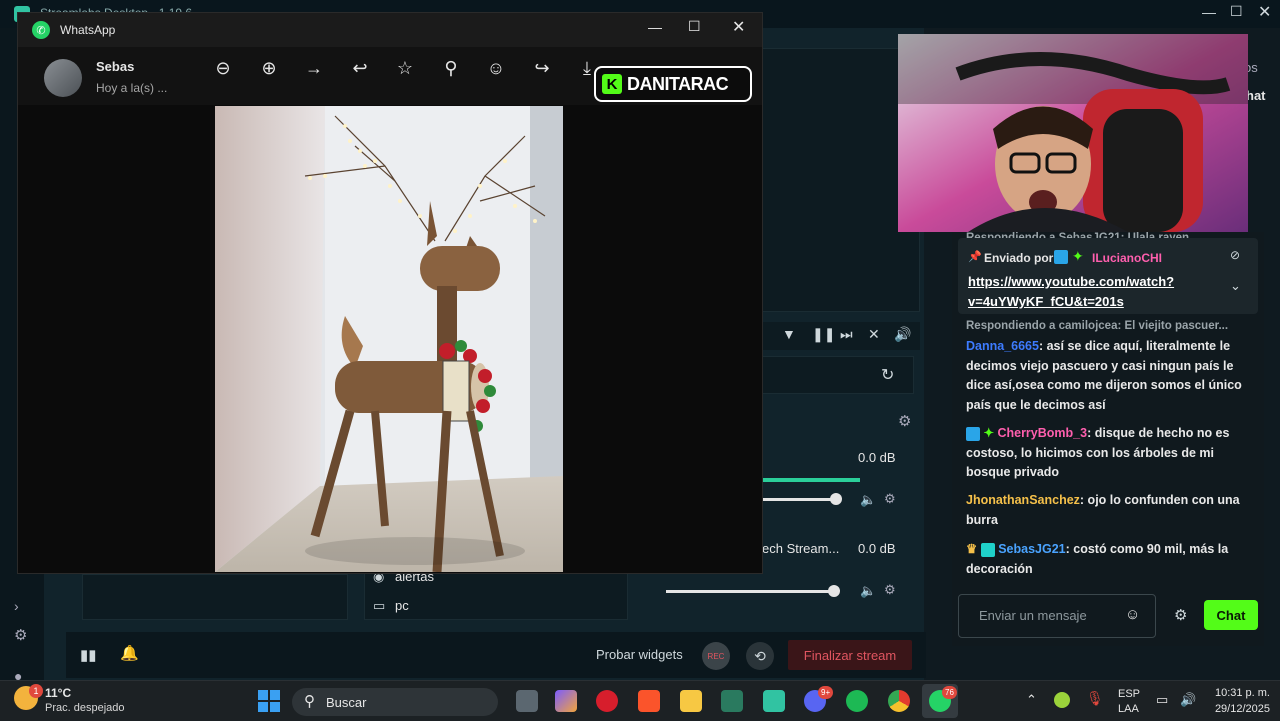 The width and height of the screenshot is (1280, 721). Describe the element at coordinates (1002, 346) in the screenshot. I see `chat-username: Danna_6665` at that location.